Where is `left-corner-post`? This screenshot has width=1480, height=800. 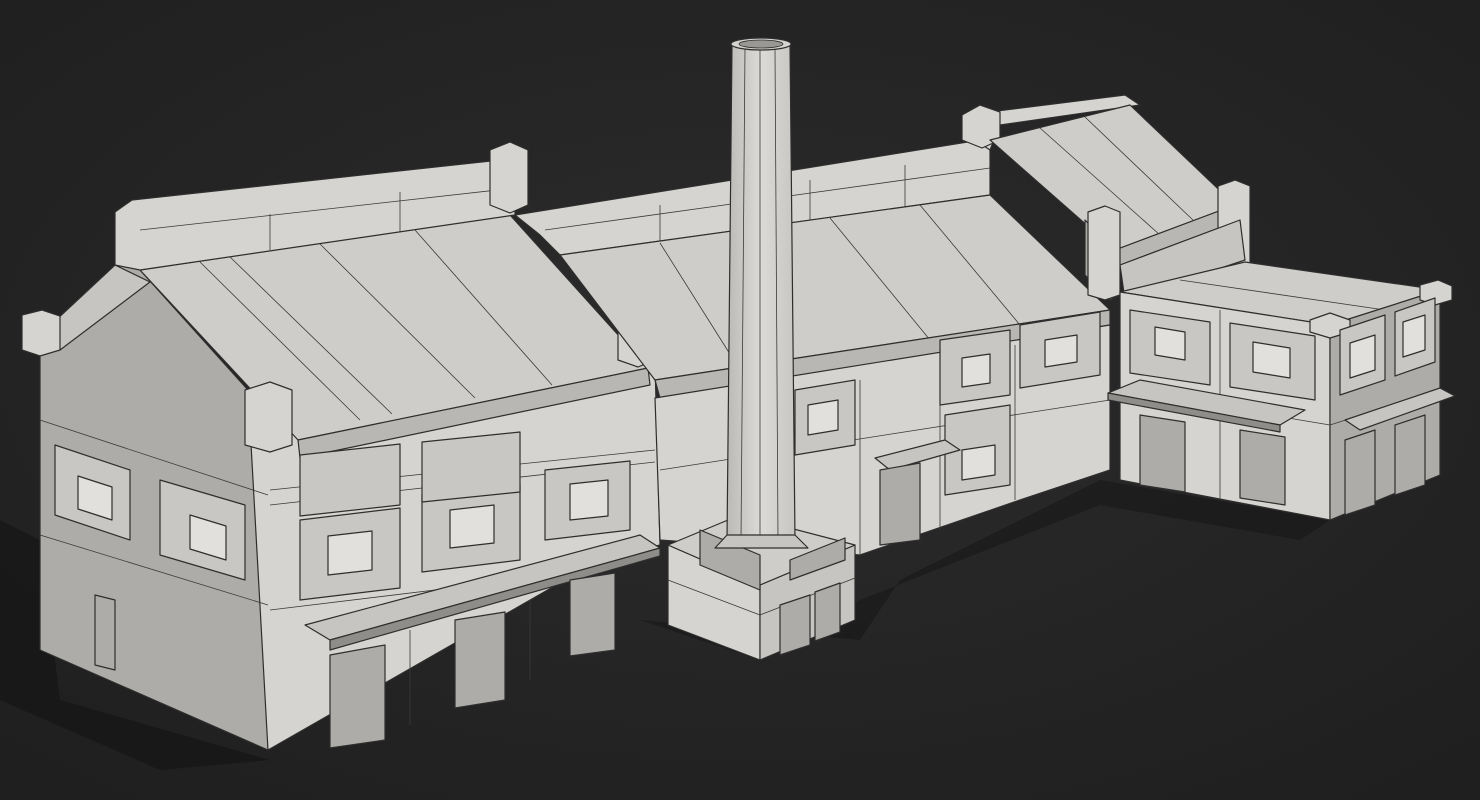 left-corner-post is located at coordinates (41, 333).